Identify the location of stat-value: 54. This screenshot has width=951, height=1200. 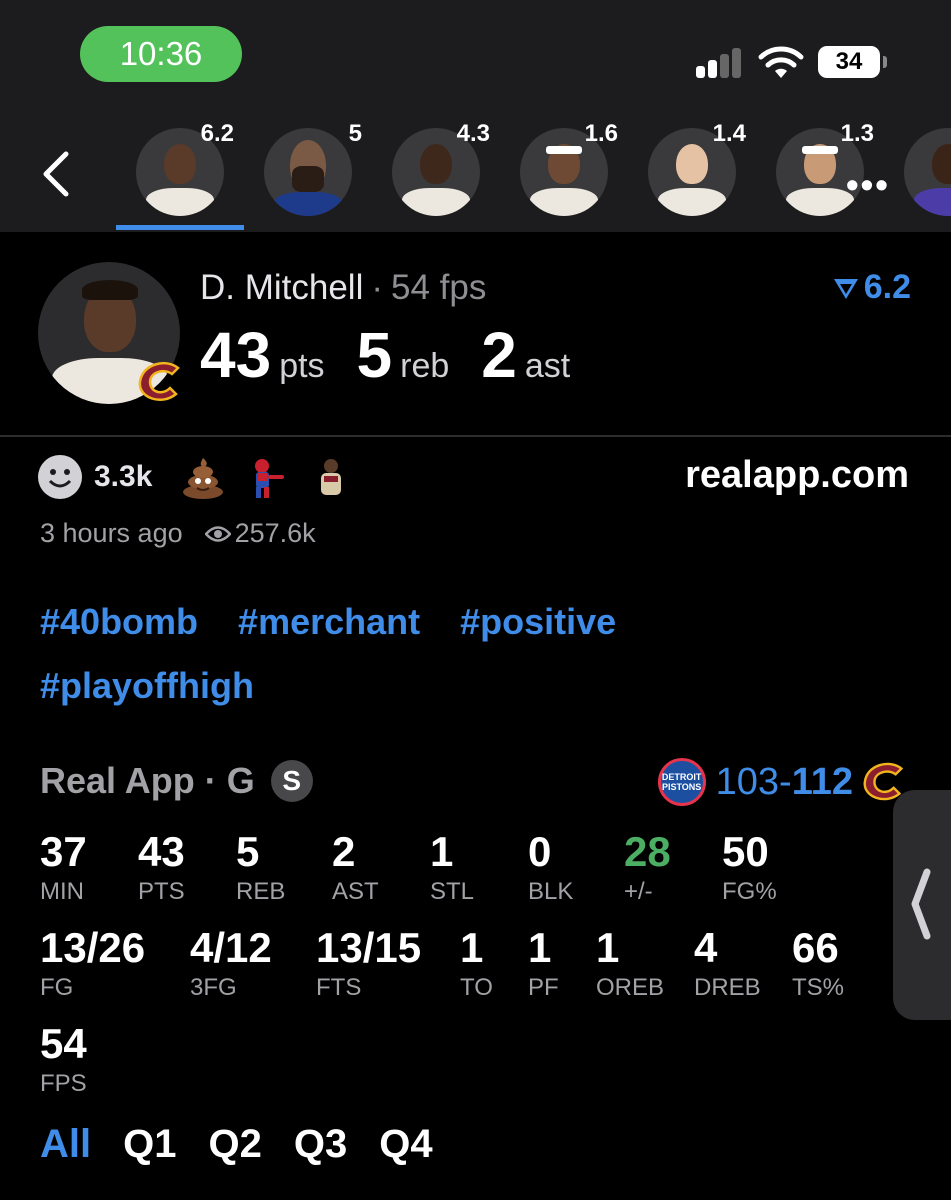
(63, 1043).